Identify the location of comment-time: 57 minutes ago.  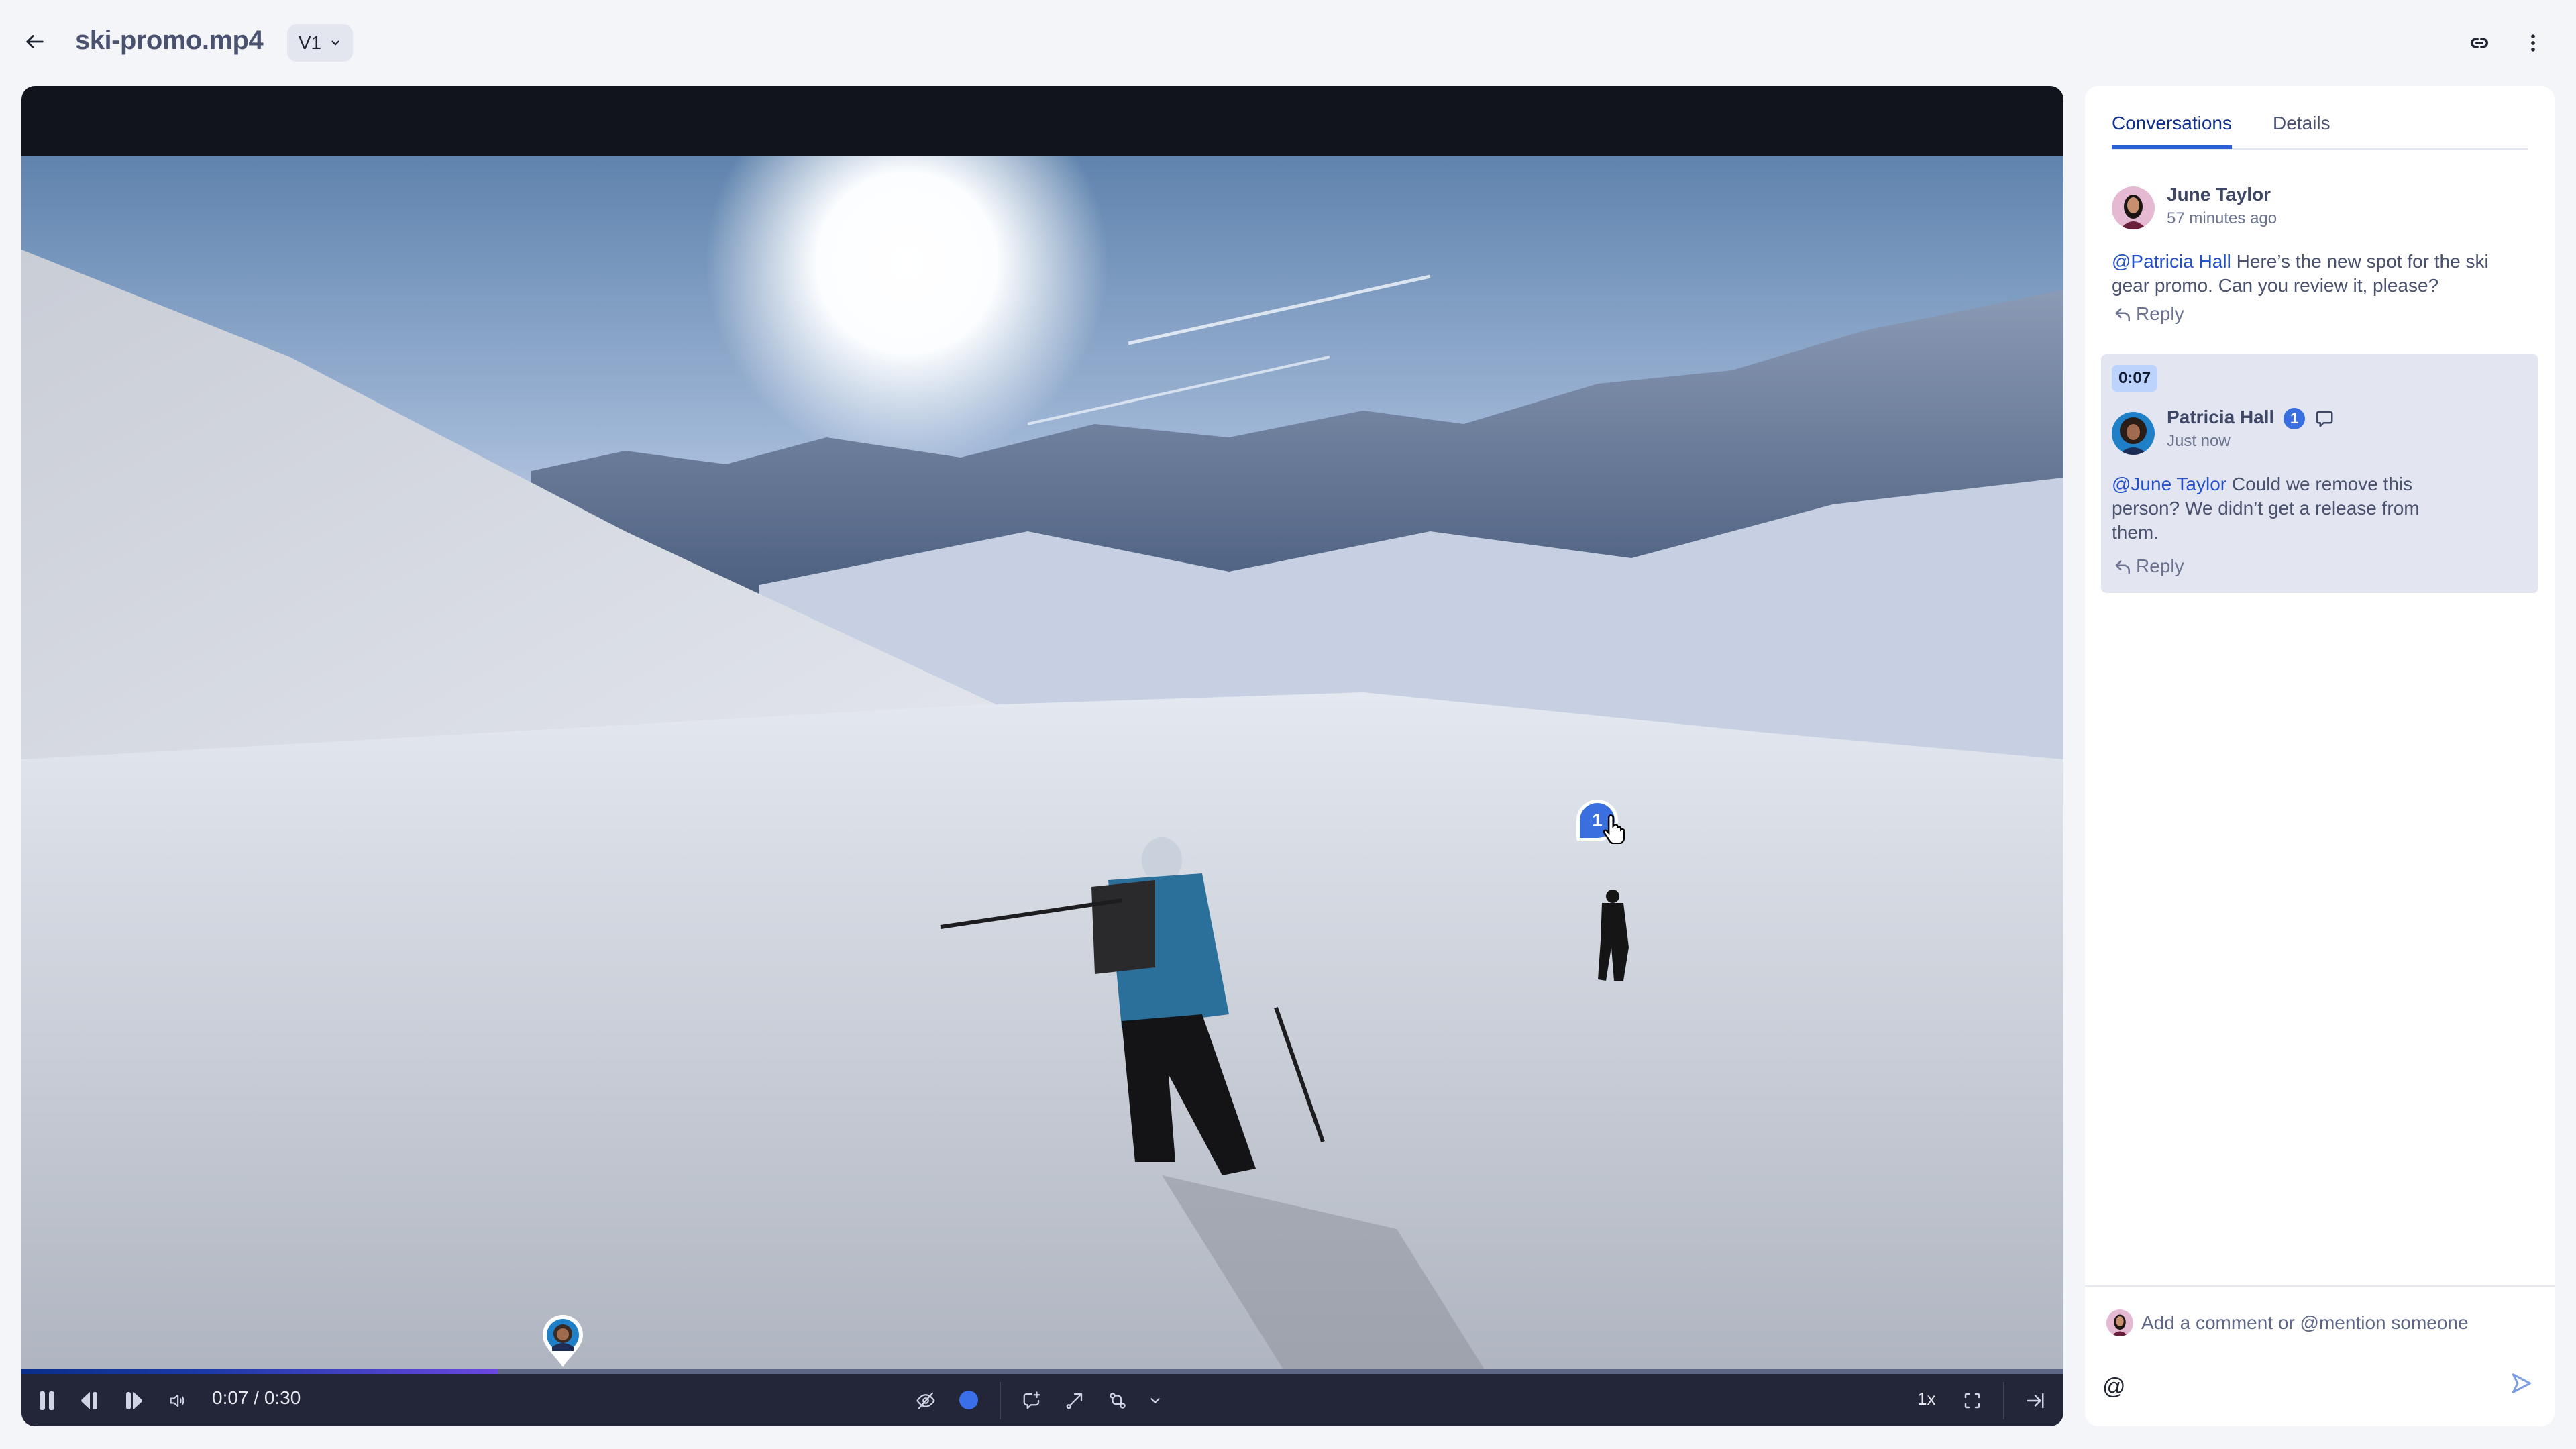
(2222, 218).